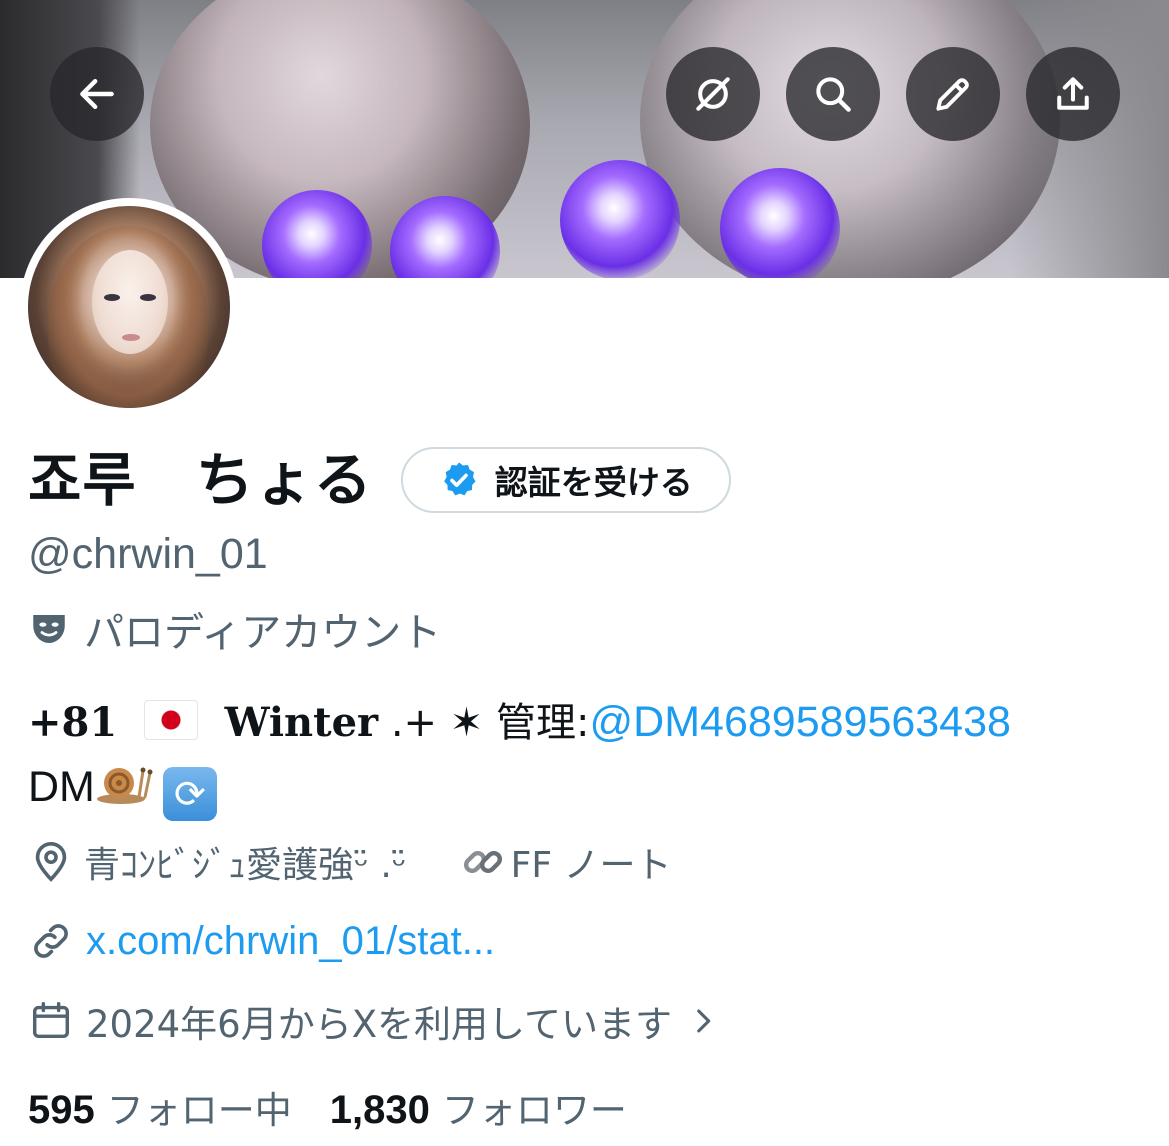  I want to click on avatar-image, so click(129, 307).